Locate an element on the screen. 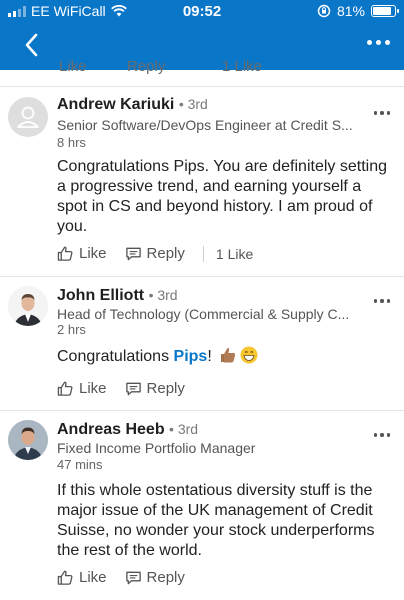 This screenshot has height=600, width=404. battery-percent: 81% is located at coordinates (350, 11).